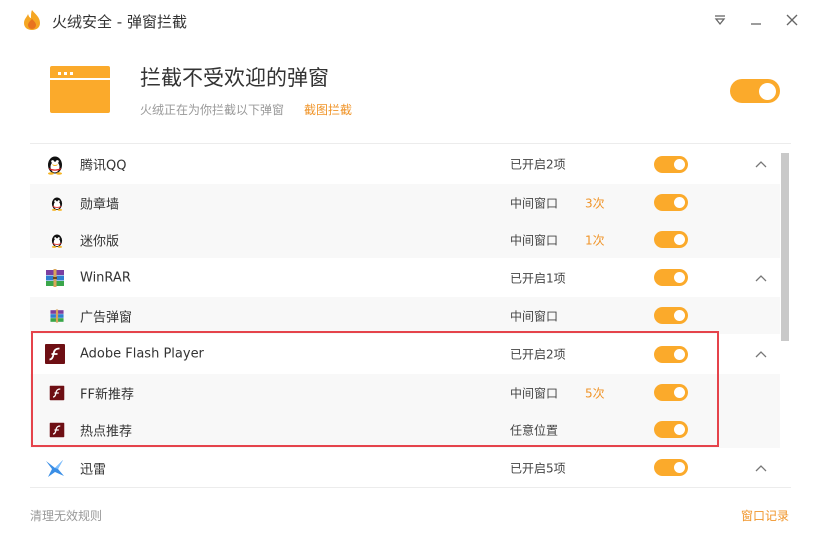 Image resolution: width=820 pixels, height=540 pixels. I want to click on rule-row: 广告弹窗 中间窗口, so click(405, 315).